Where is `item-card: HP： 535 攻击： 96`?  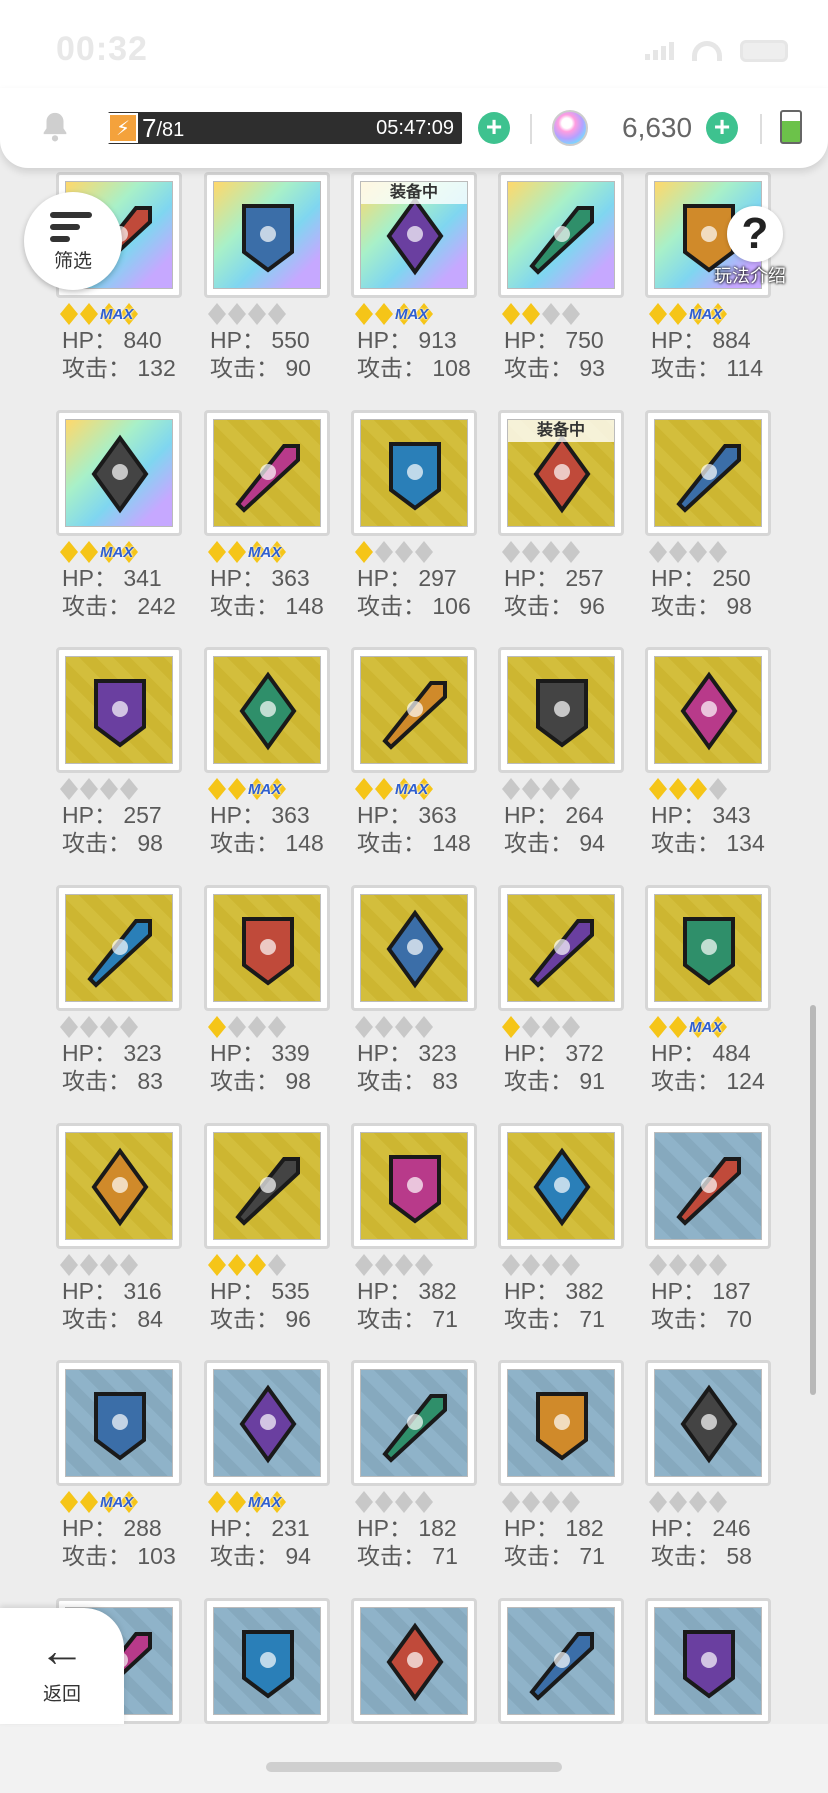 item-card: HP： 535 攻击： 96 is located at coordinates (269, 1228).